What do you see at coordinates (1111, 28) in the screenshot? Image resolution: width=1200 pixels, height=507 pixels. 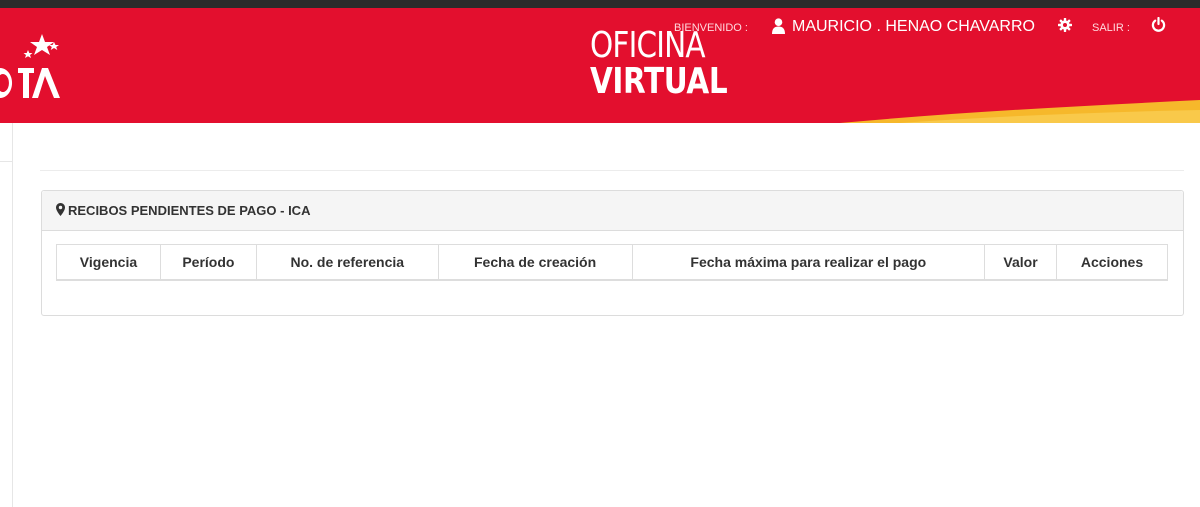 I see `logout-label: SALIR :` at bounding box center [1111, 28].